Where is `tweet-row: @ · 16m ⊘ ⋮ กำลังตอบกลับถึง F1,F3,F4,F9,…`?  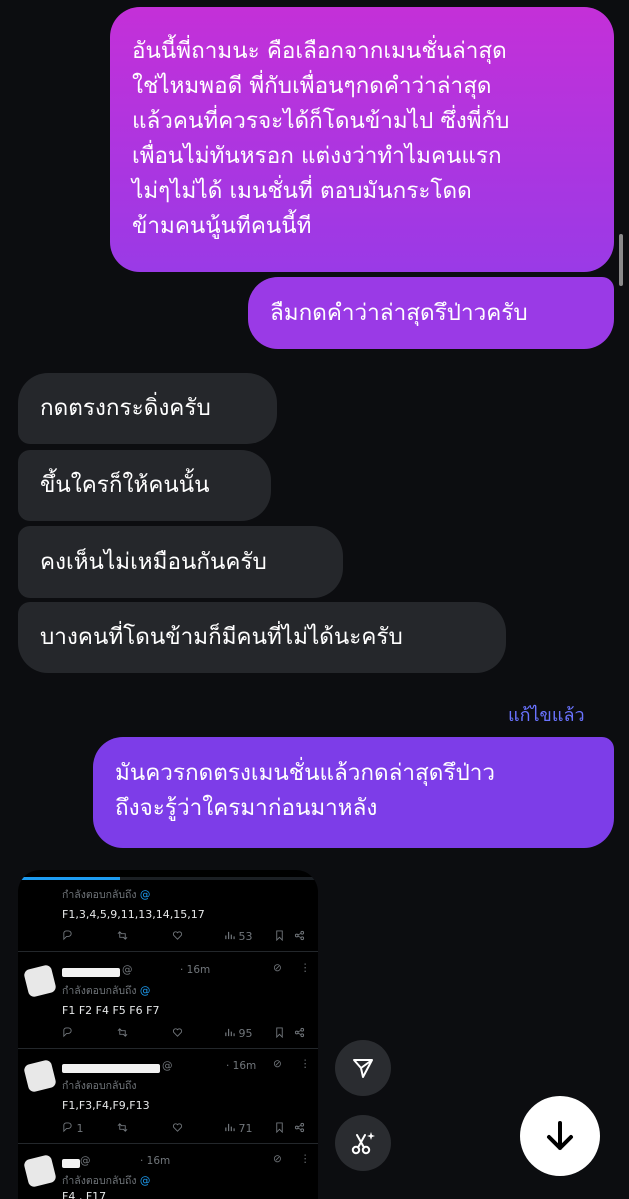
tweet-row: @ · 16m ⊘ ⋮ กำลังตอบกลับถึง F1,F3,F4,F9,… is located at coordinates (168, 1097).